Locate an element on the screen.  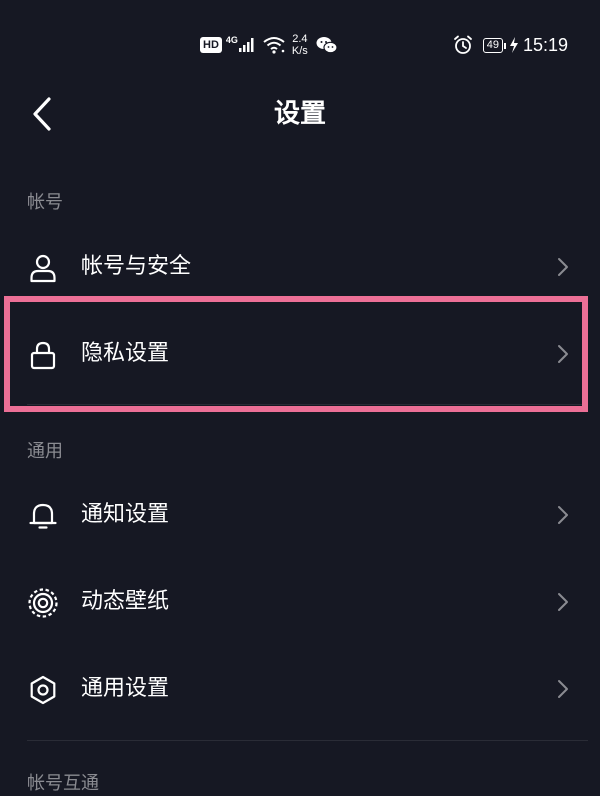
row-label: 动态壁纸 is located at coordinates (125, 601).